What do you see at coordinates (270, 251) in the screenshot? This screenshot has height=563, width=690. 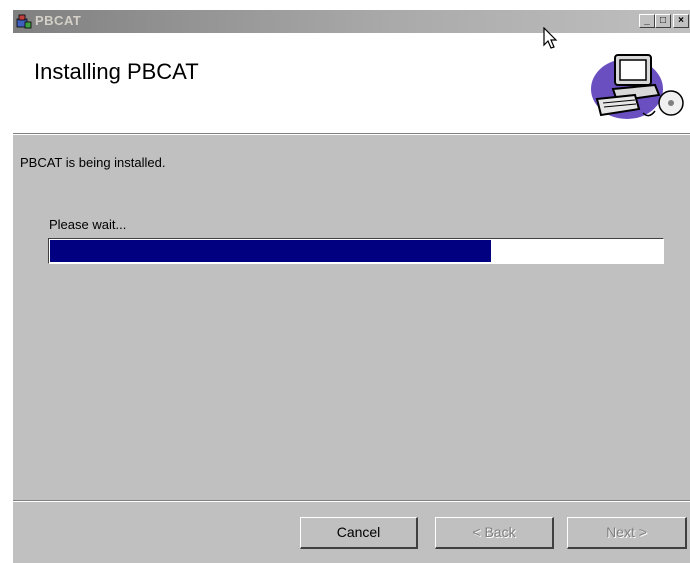 I see `progress-fill` at bounding box center [270, 251].